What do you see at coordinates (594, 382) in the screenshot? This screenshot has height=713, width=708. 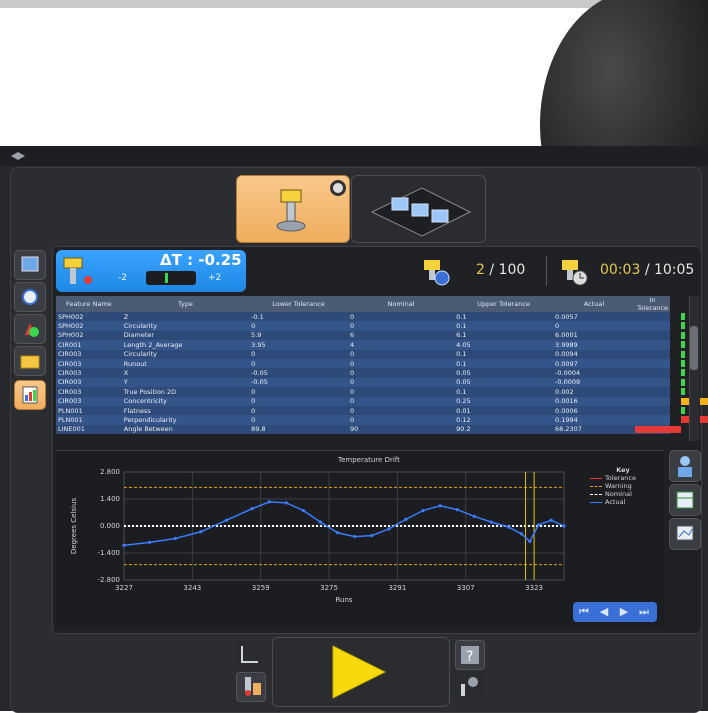 I see `table-cell: -0.0009` at bounding box center [594, 382].